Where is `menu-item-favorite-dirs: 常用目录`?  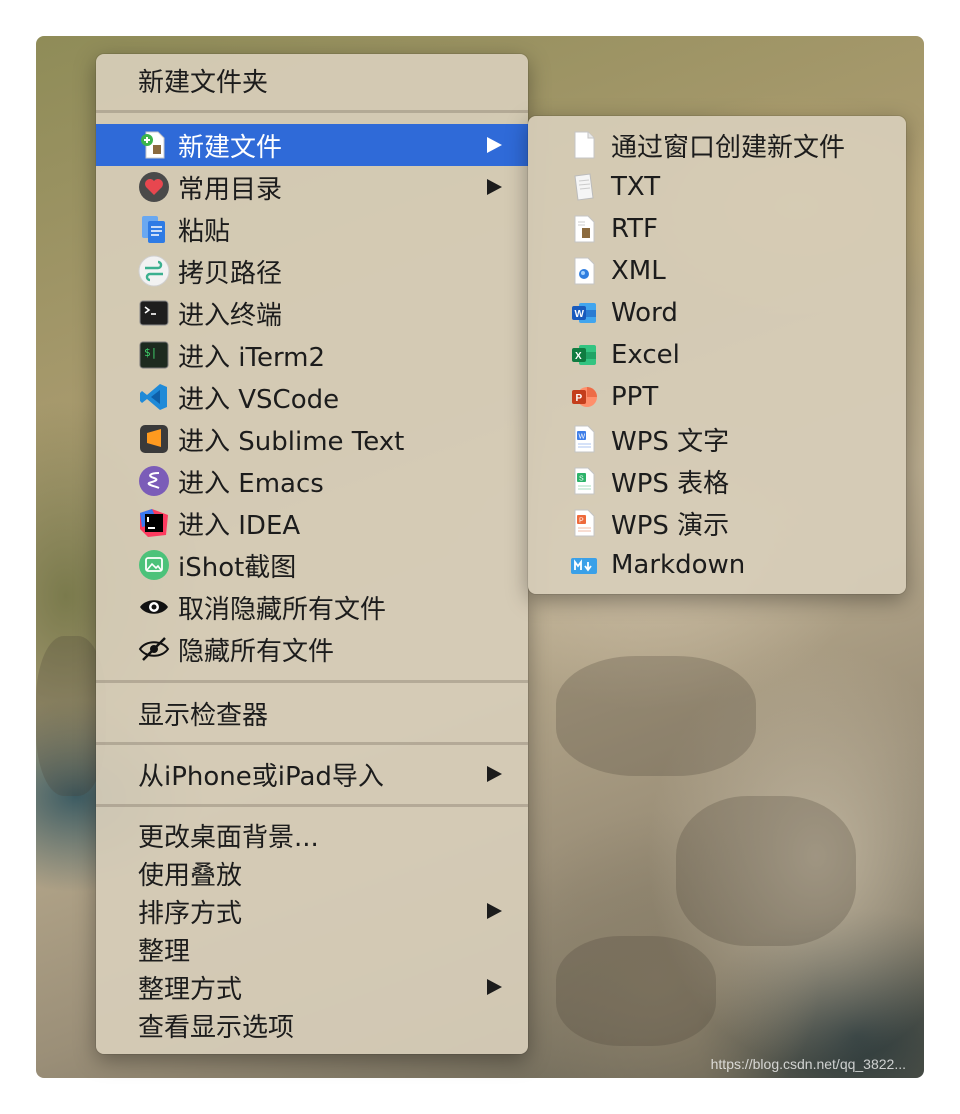
menu-item-favorite-dirs: 常用目录 is located at coordinates (312, 187).